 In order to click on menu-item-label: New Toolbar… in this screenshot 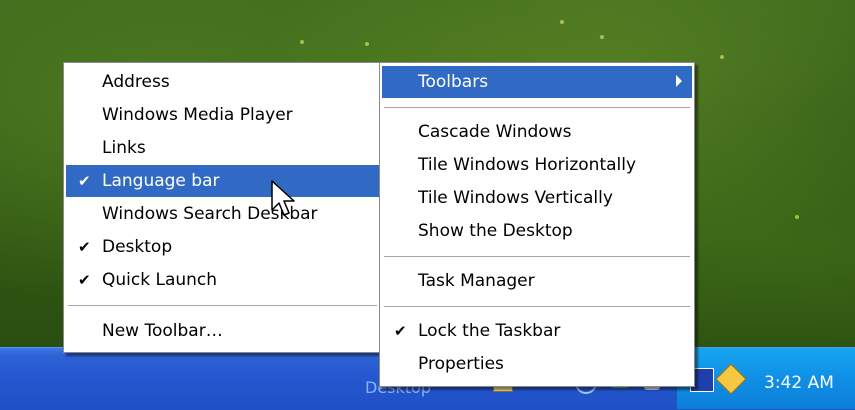, I will do `click(162, 331)`.